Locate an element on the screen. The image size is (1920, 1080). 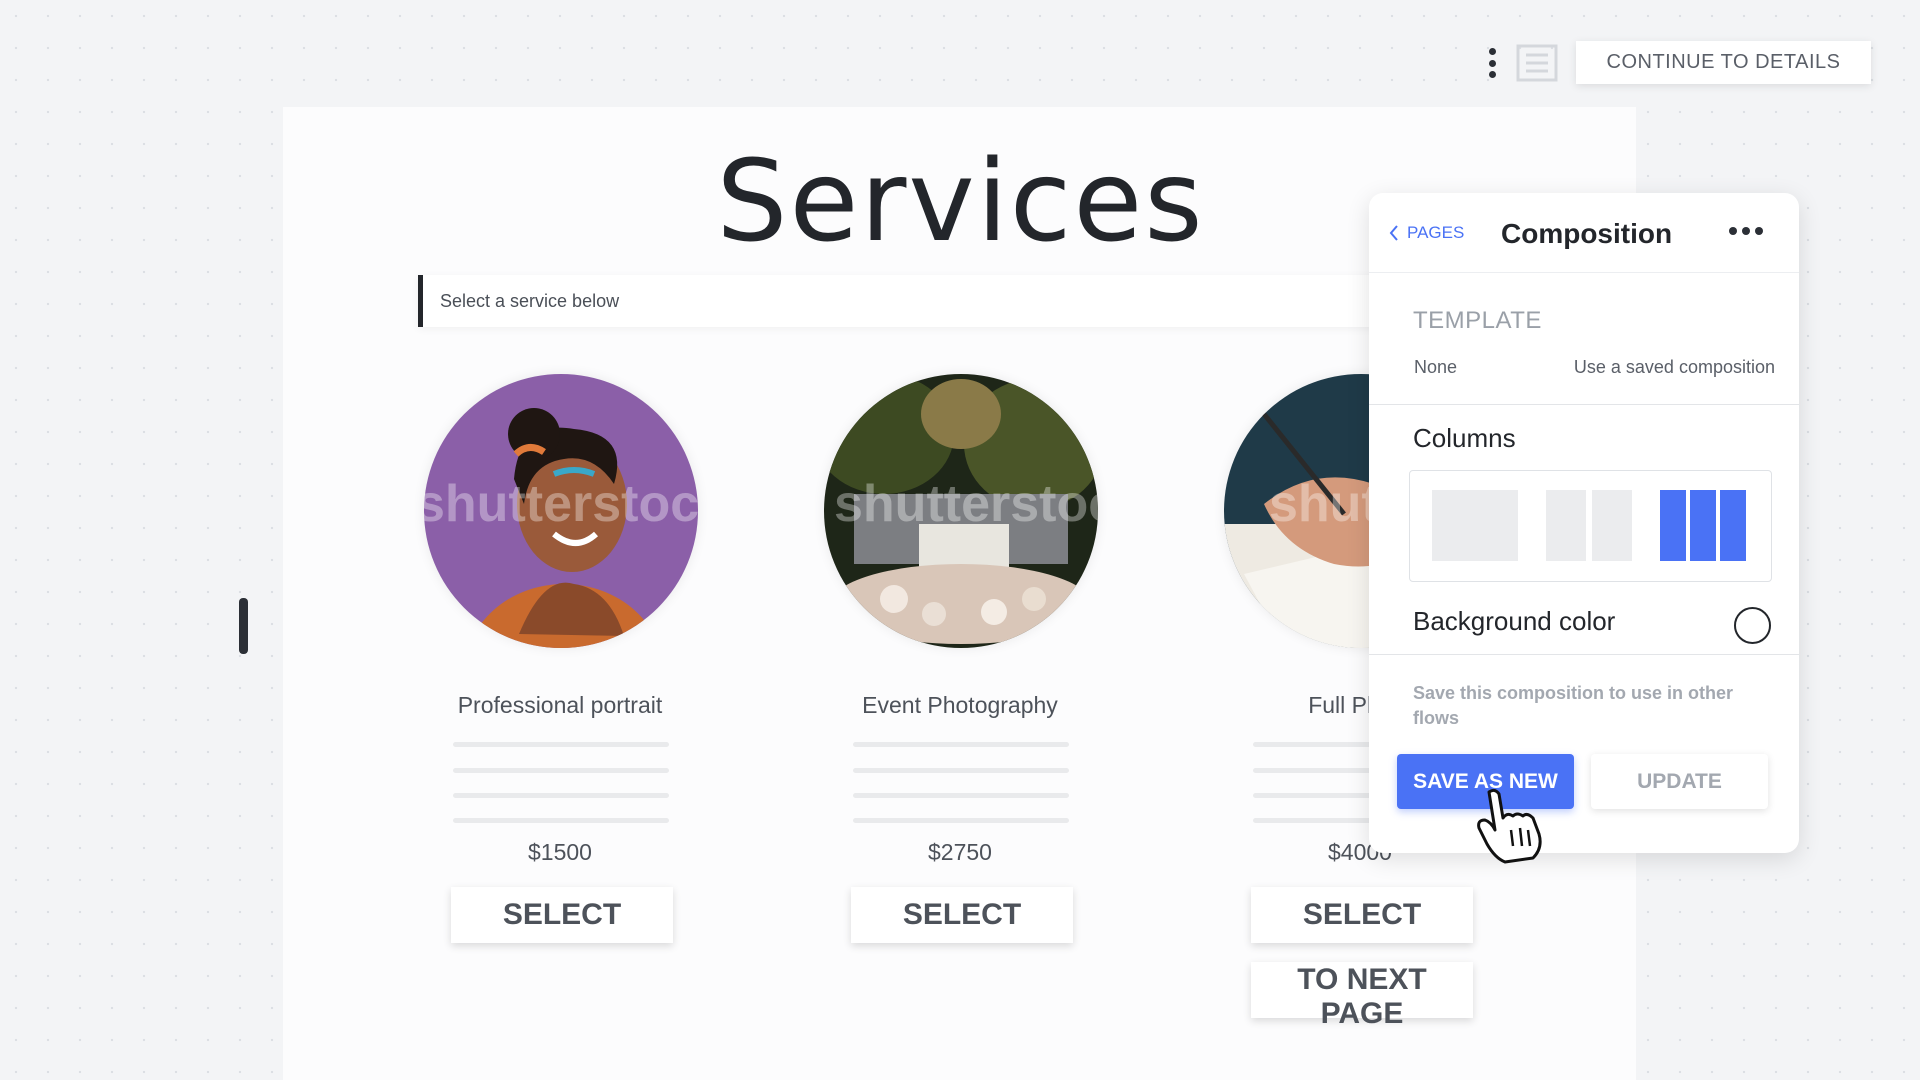
service-photo-event: shutterstock is located at coordinates (961, 511).